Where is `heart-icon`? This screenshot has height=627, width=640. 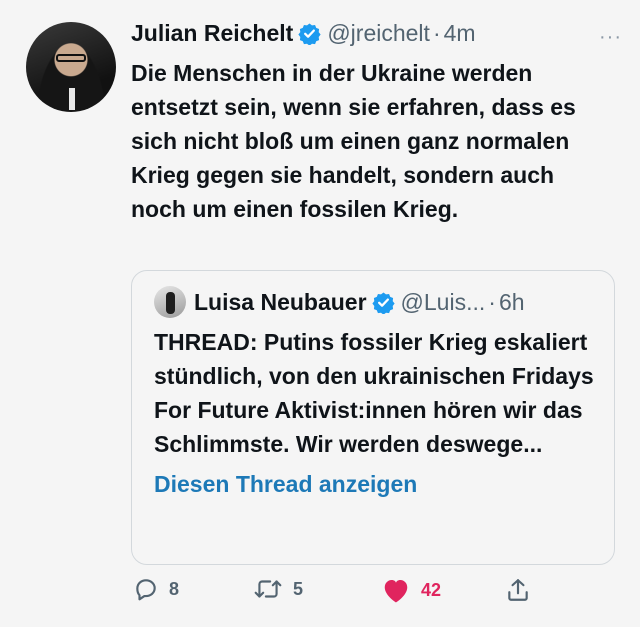
heart-icon is located at coordinates (396, 591).